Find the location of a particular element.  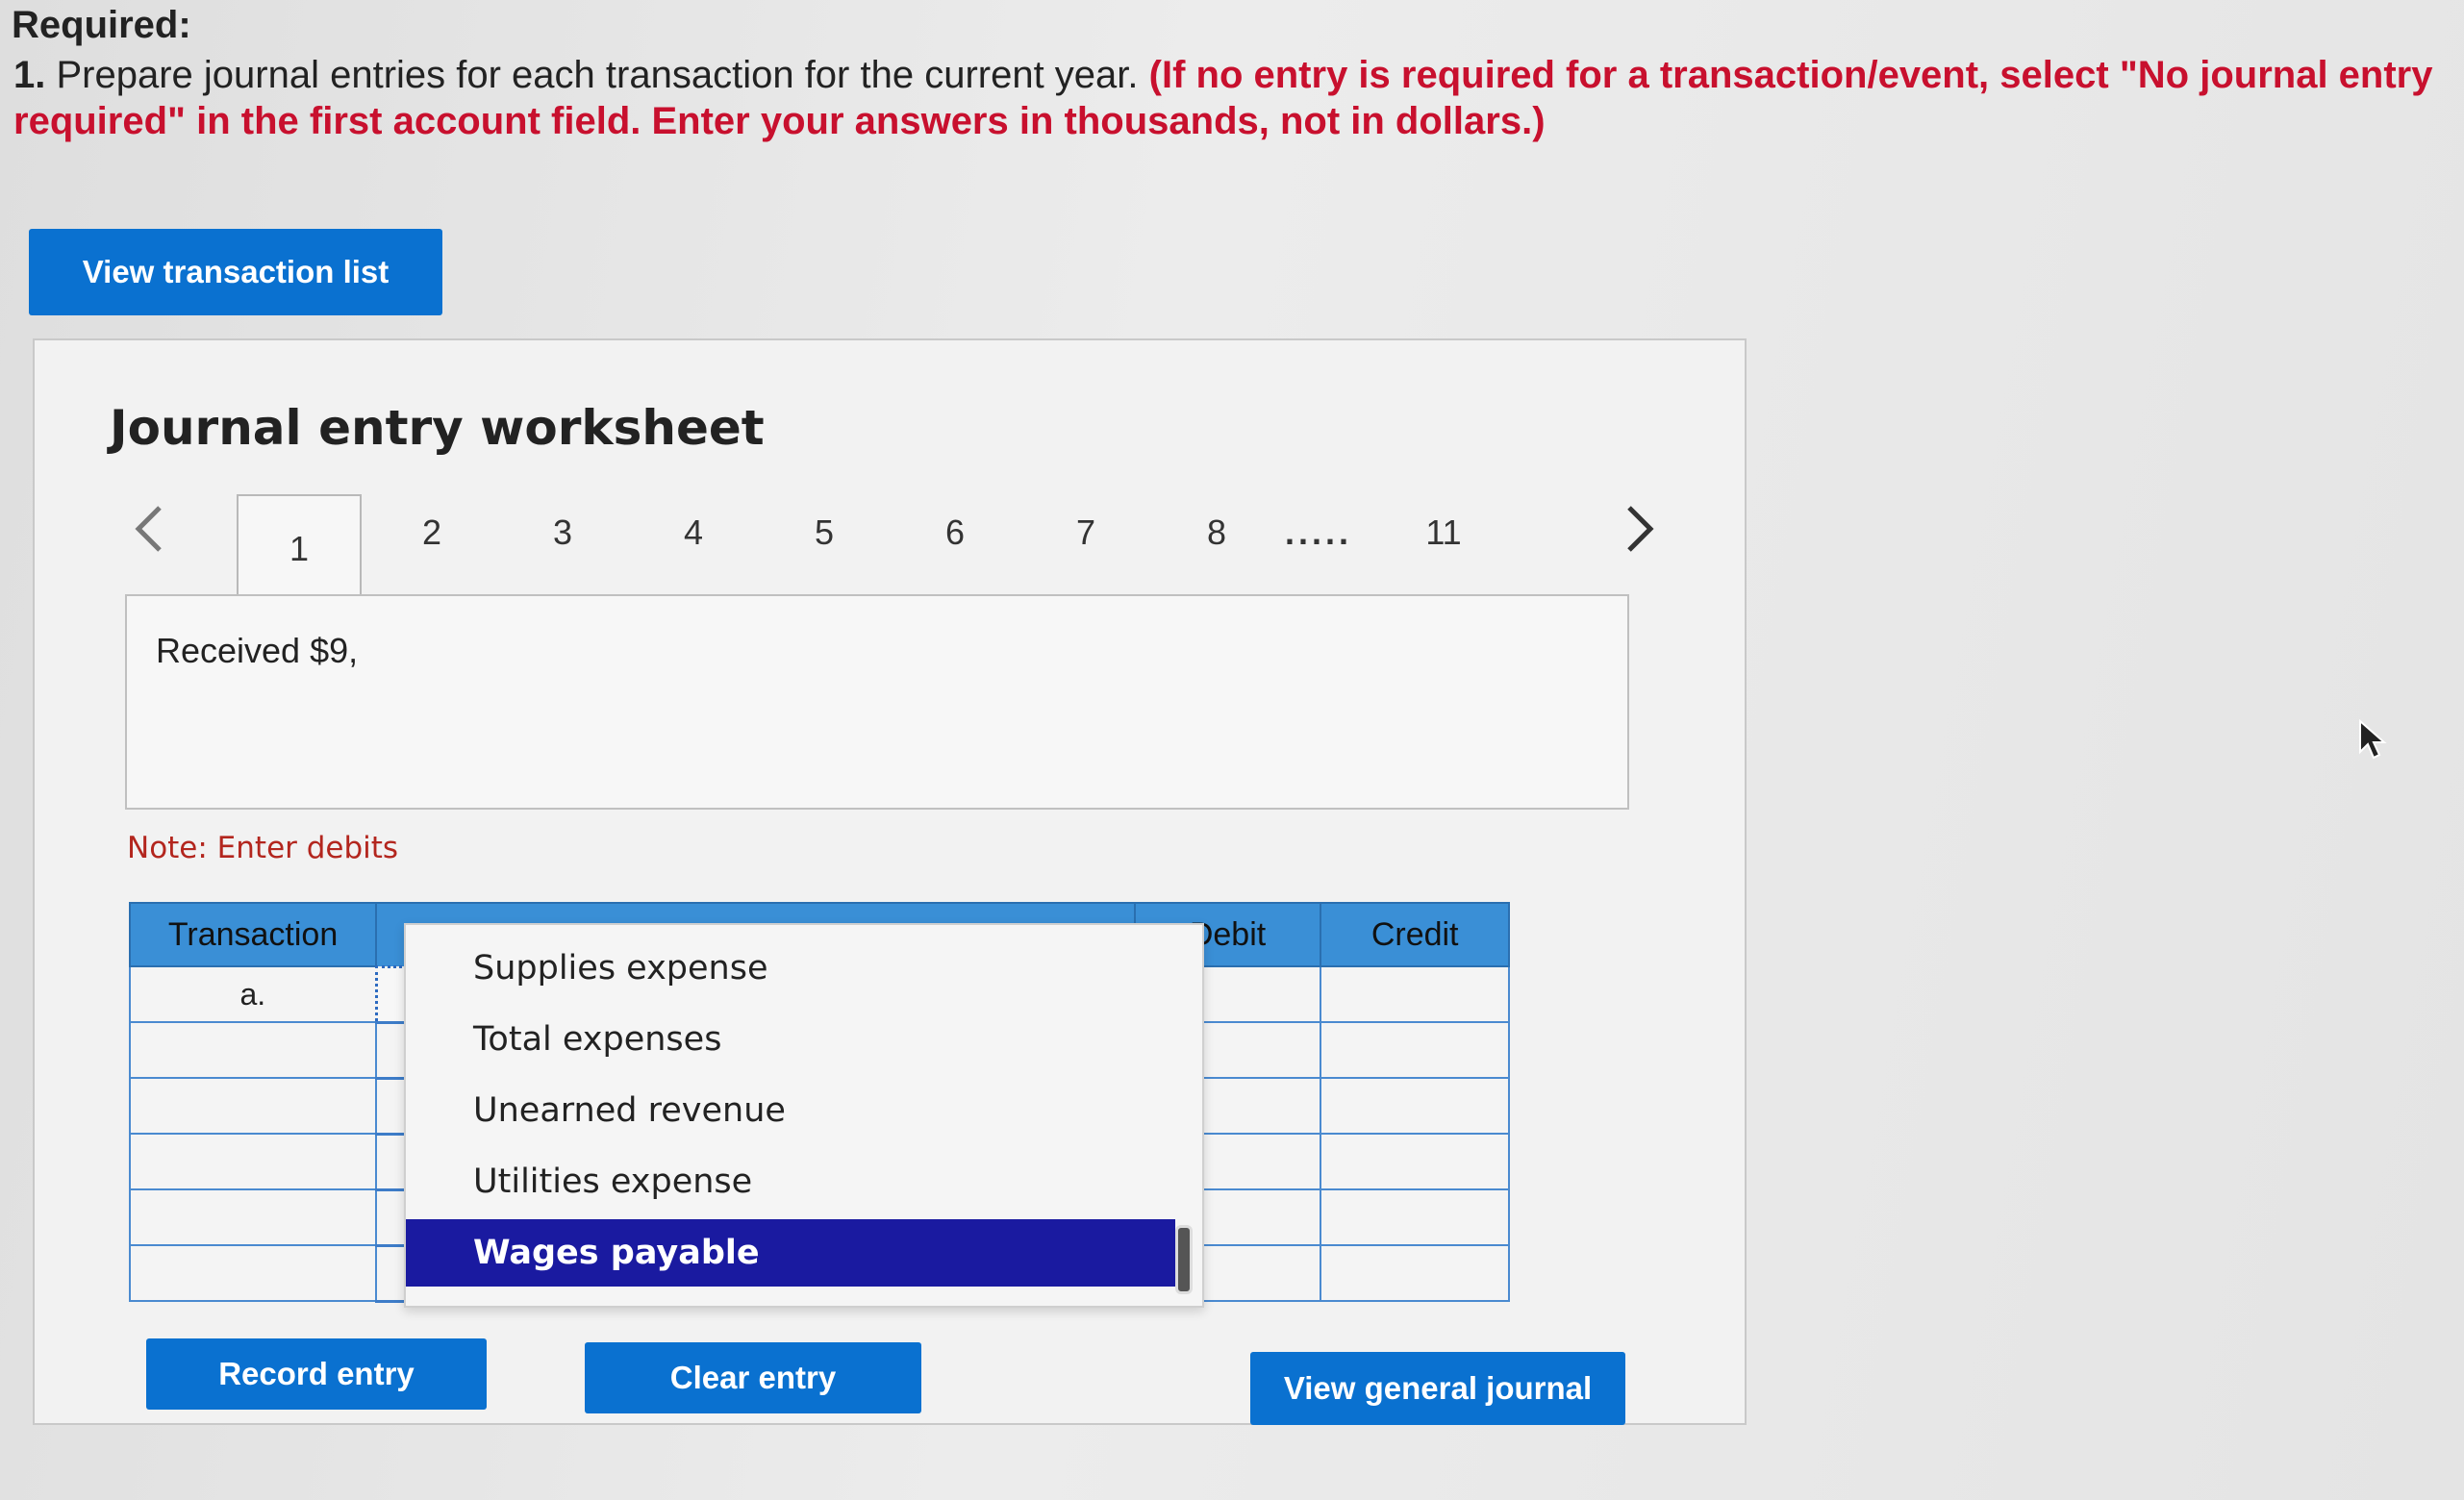

credit-header: Credit is located at coordinates (1415, 934).